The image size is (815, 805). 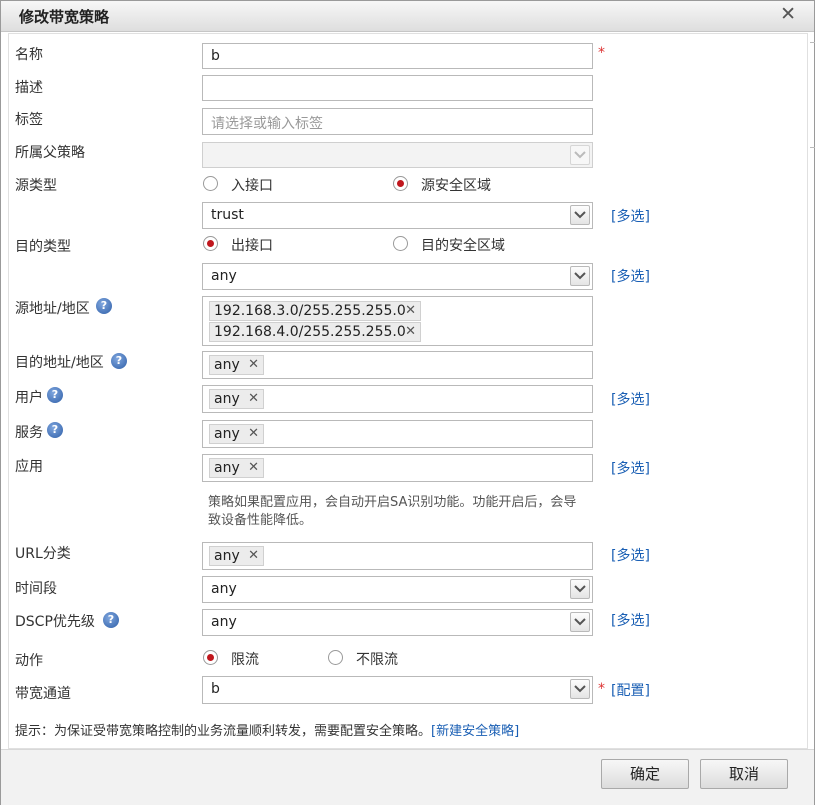 I want to click on dest-interface-value: any, so click(x=224, y=276).